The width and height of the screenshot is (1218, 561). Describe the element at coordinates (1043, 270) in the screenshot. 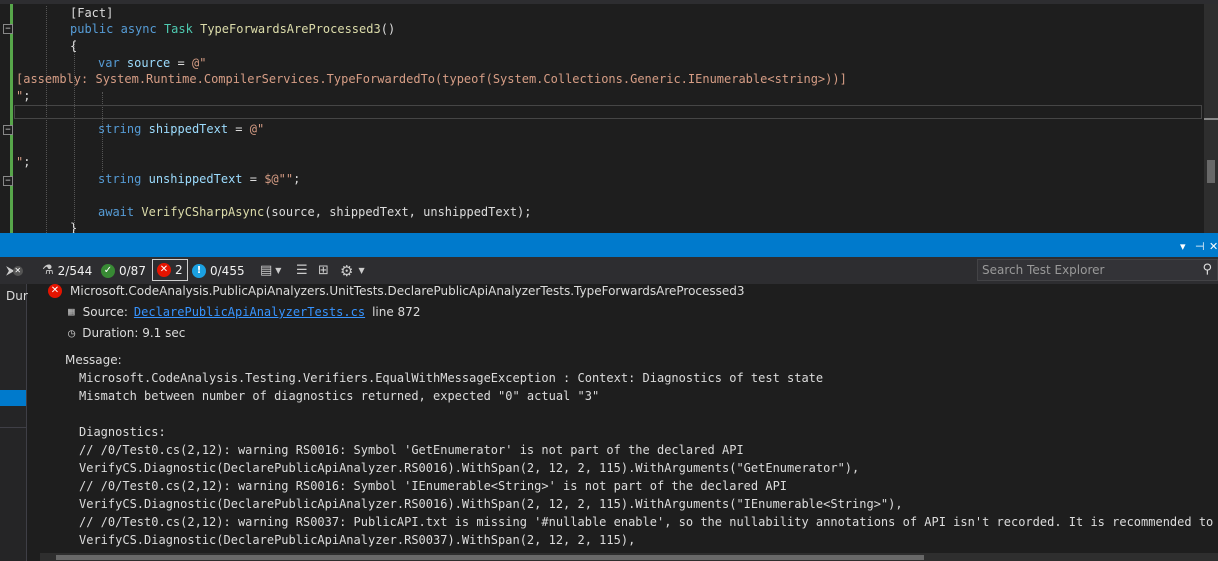

I see `search-placeholder: Search Test Explorer` at that location.